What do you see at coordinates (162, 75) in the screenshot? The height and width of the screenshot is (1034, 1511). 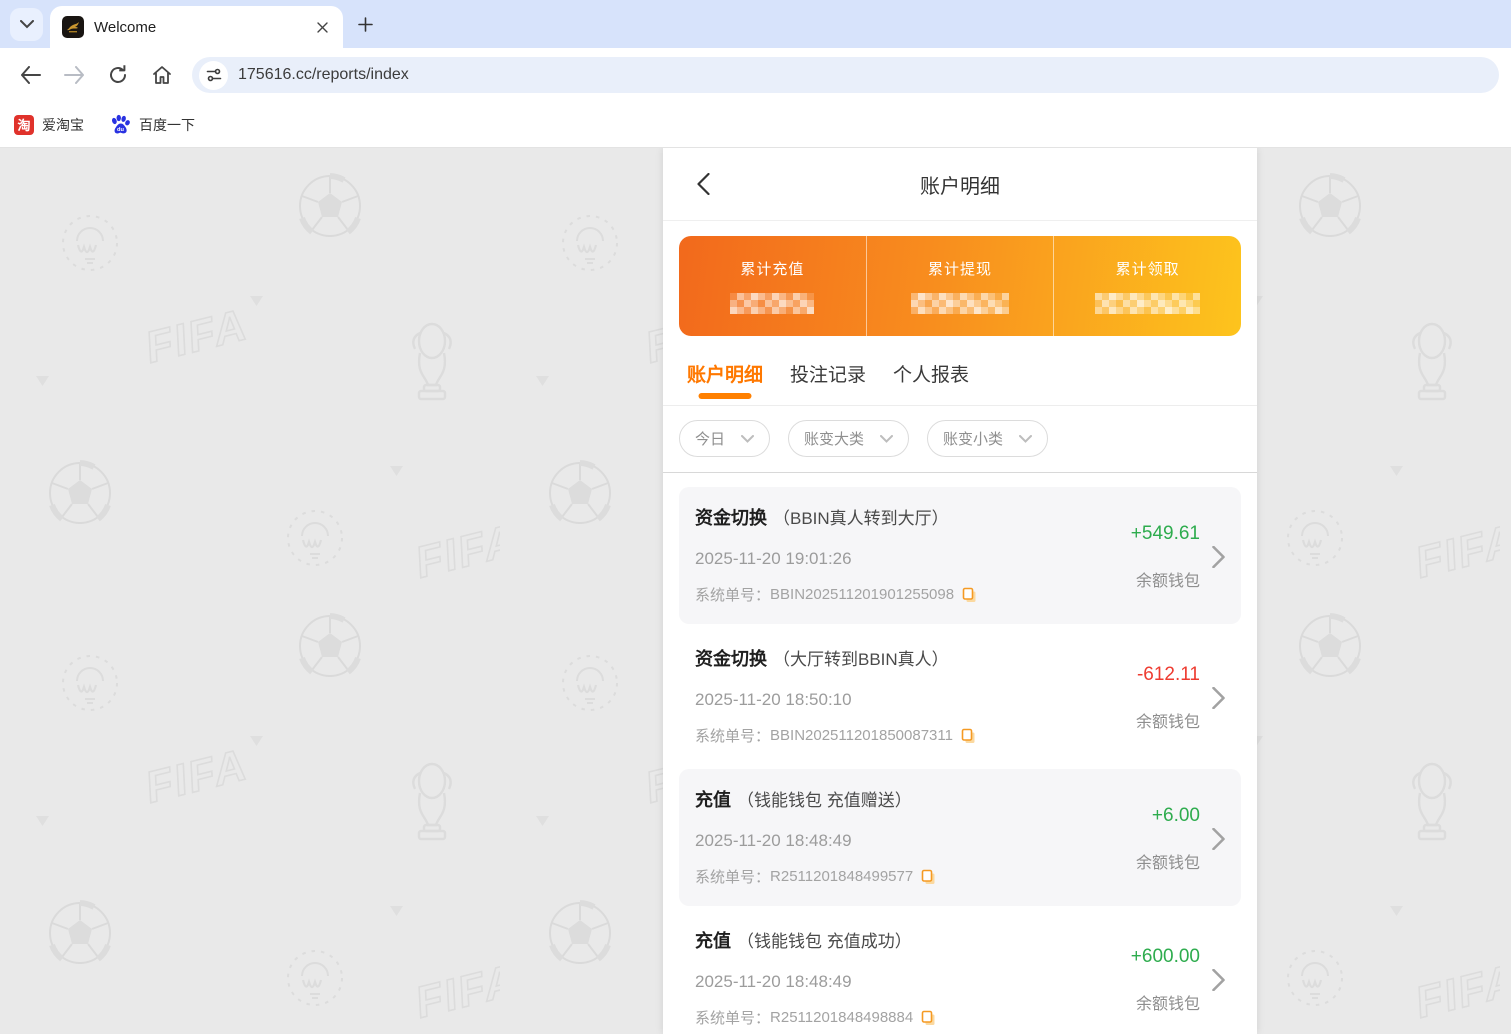 I see `home-button` at bounding box center [162, 75].